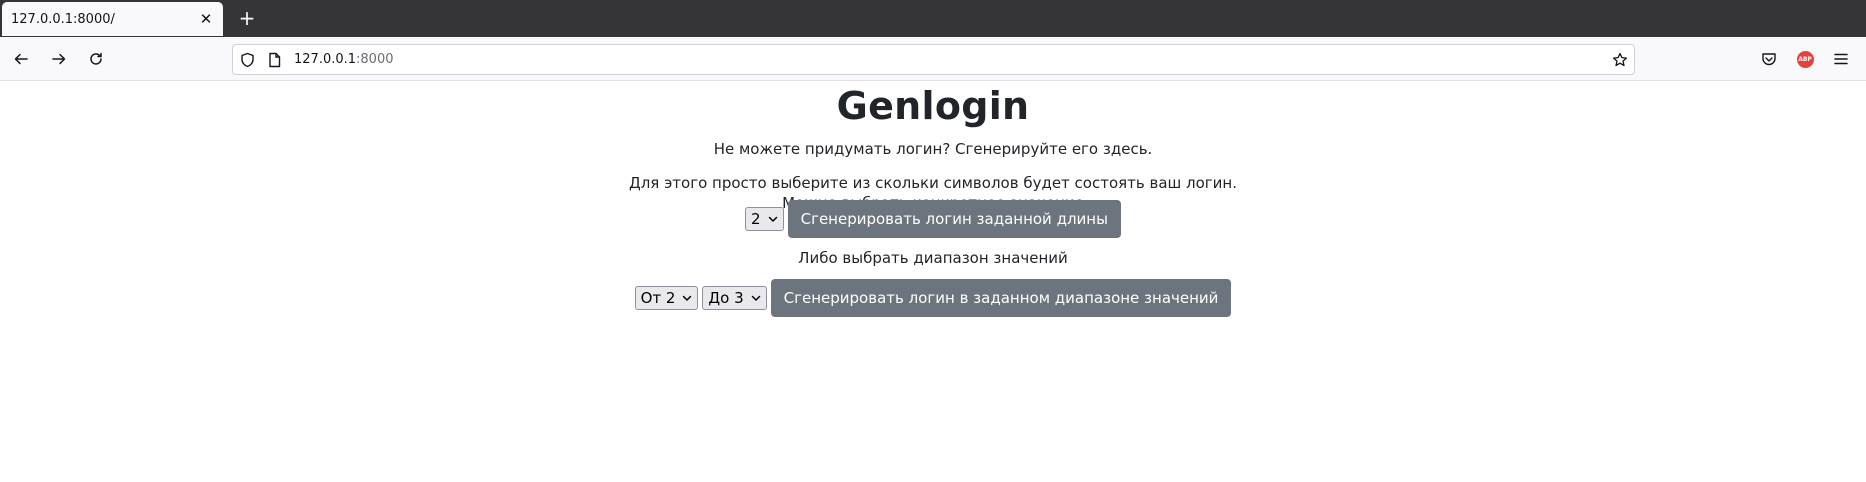  What do you see at coordinates (933, 18) in the screenshot?
I see `browser-tab-bar: 127.0.0.1:8000/ ✕ +` at bounding box center [933, 18].